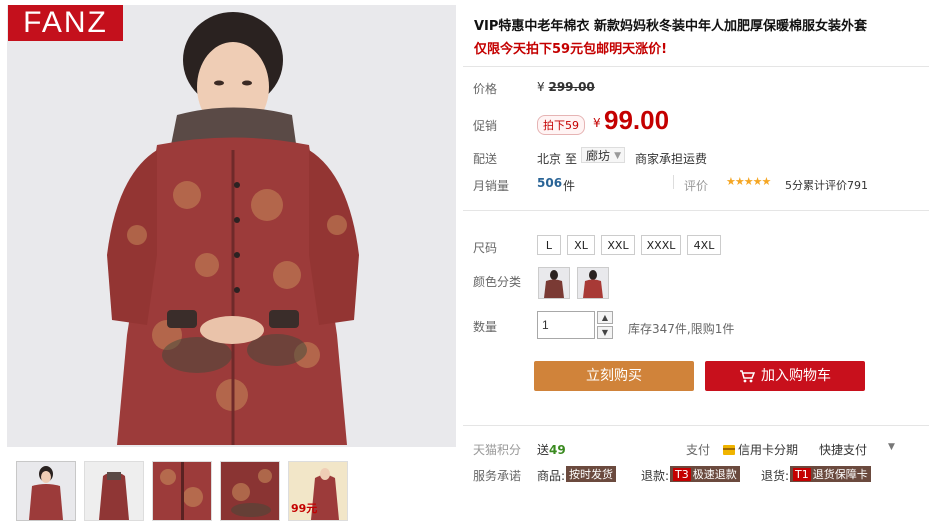 The height and width of the screenshot is (522, 930). Describe the element at coordinates (748, 181) in the screenshot. I see `rating-stars-icon: ★★★★★` at that location.